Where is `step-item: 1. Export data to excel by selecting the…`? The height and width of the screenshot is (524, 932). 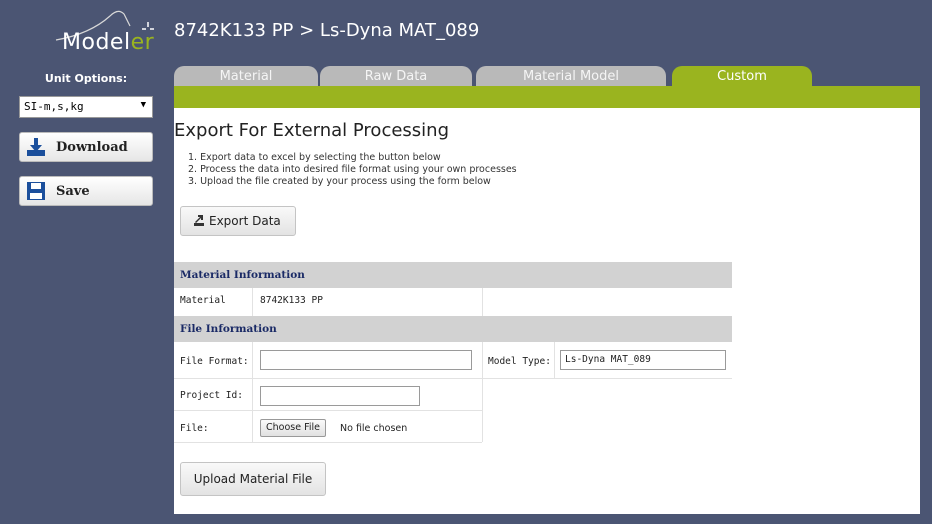
step-item: 1. Export data to excel by selecting the… is located at coordinates (314, 157).